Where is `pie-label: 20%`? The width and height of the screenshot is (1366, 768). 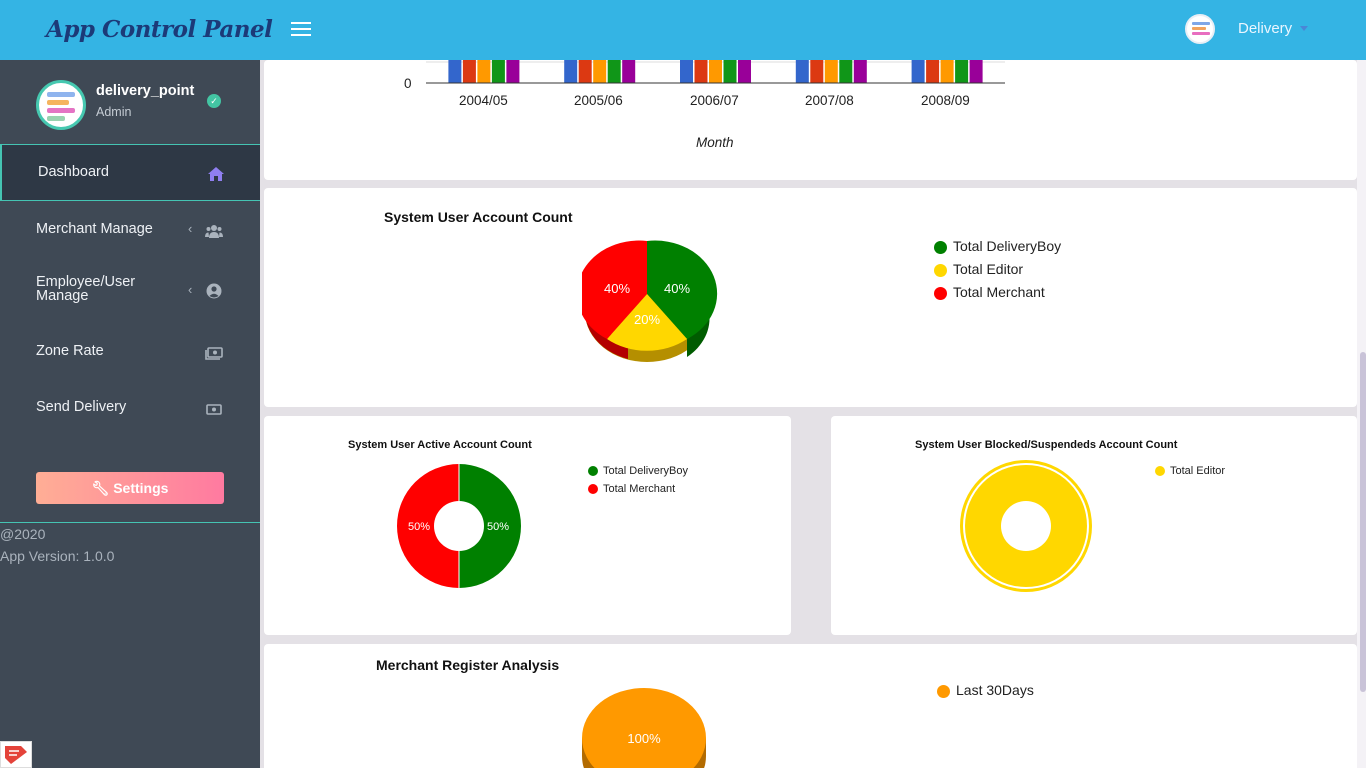
pie-label: 20% is located at coordinates (647, 319).